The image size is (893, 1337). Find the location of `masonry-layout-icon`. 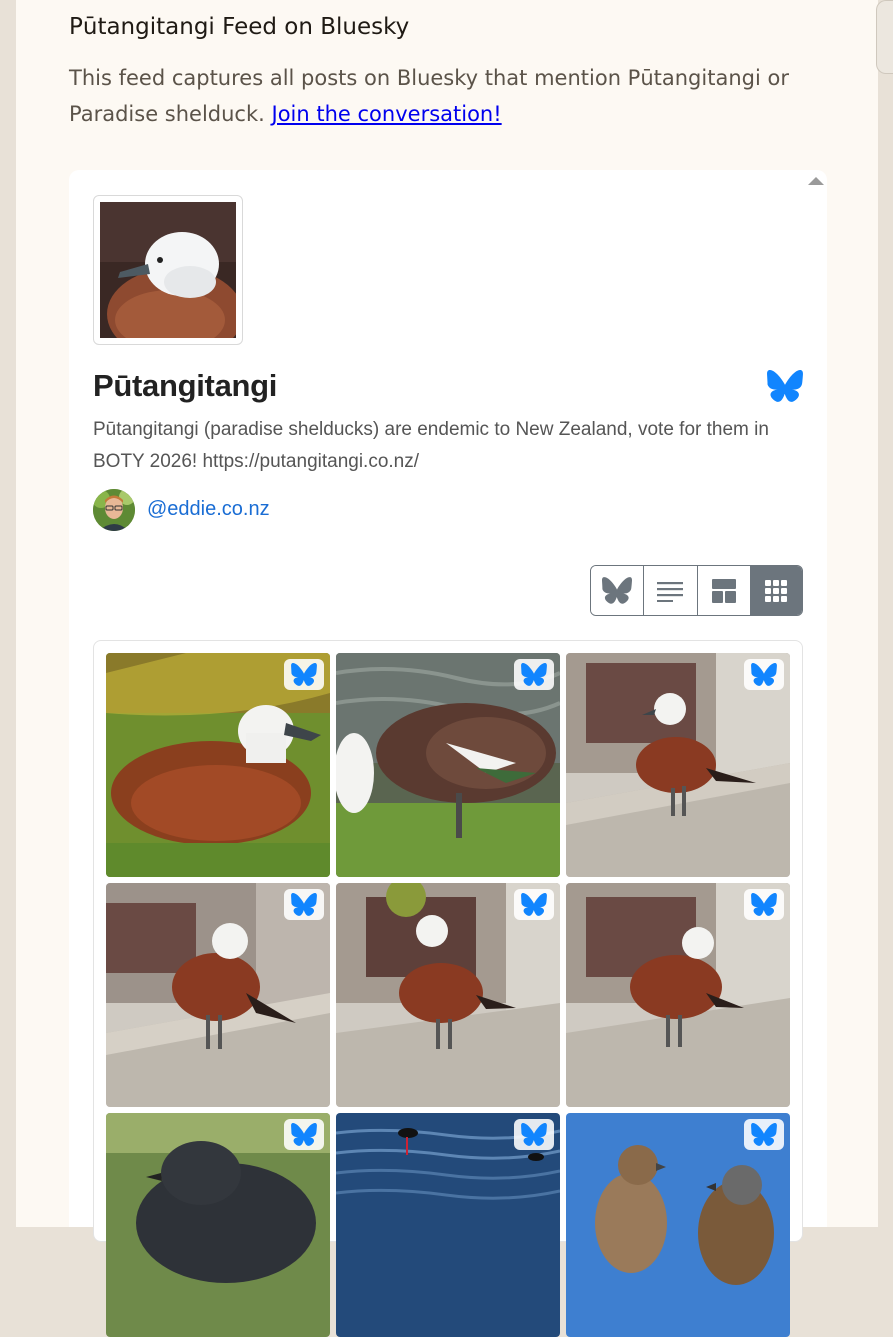

masonry-layout-icon is located at coordinates (723, 590).